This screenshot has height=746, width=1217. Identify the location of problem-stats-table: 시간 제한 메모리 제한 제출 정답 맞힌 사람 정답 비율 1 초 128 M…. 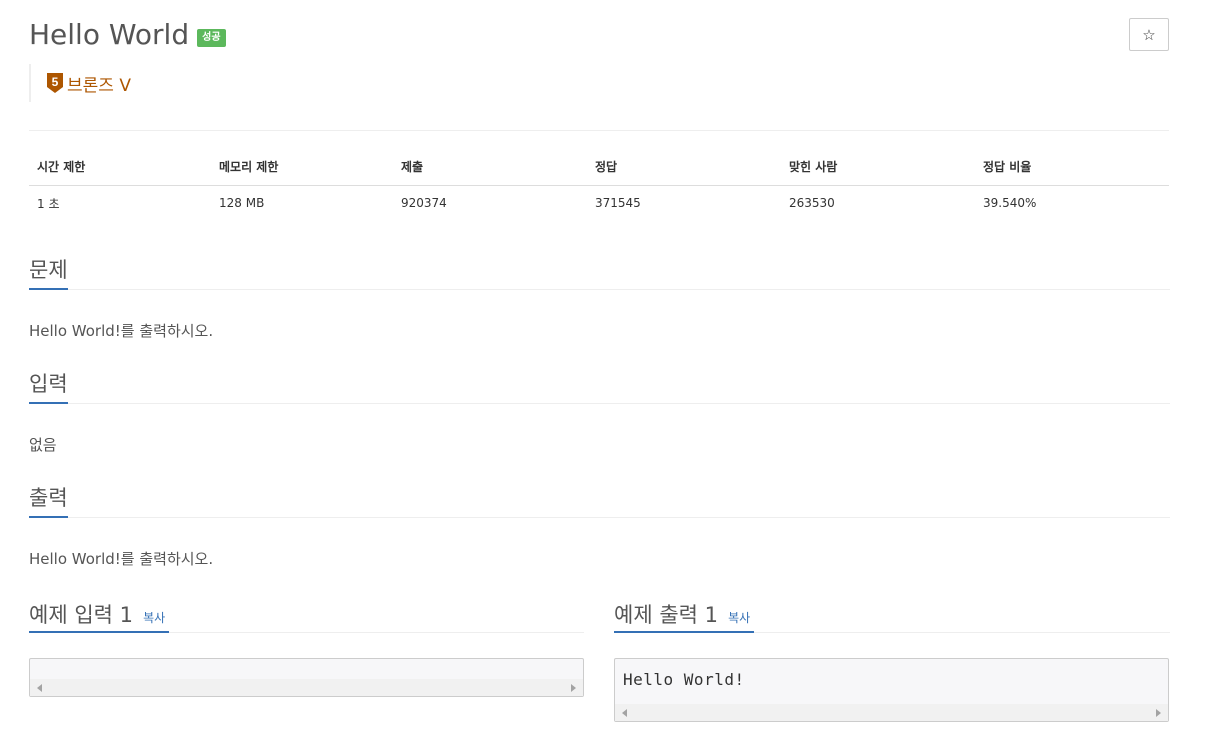
(599, 185).